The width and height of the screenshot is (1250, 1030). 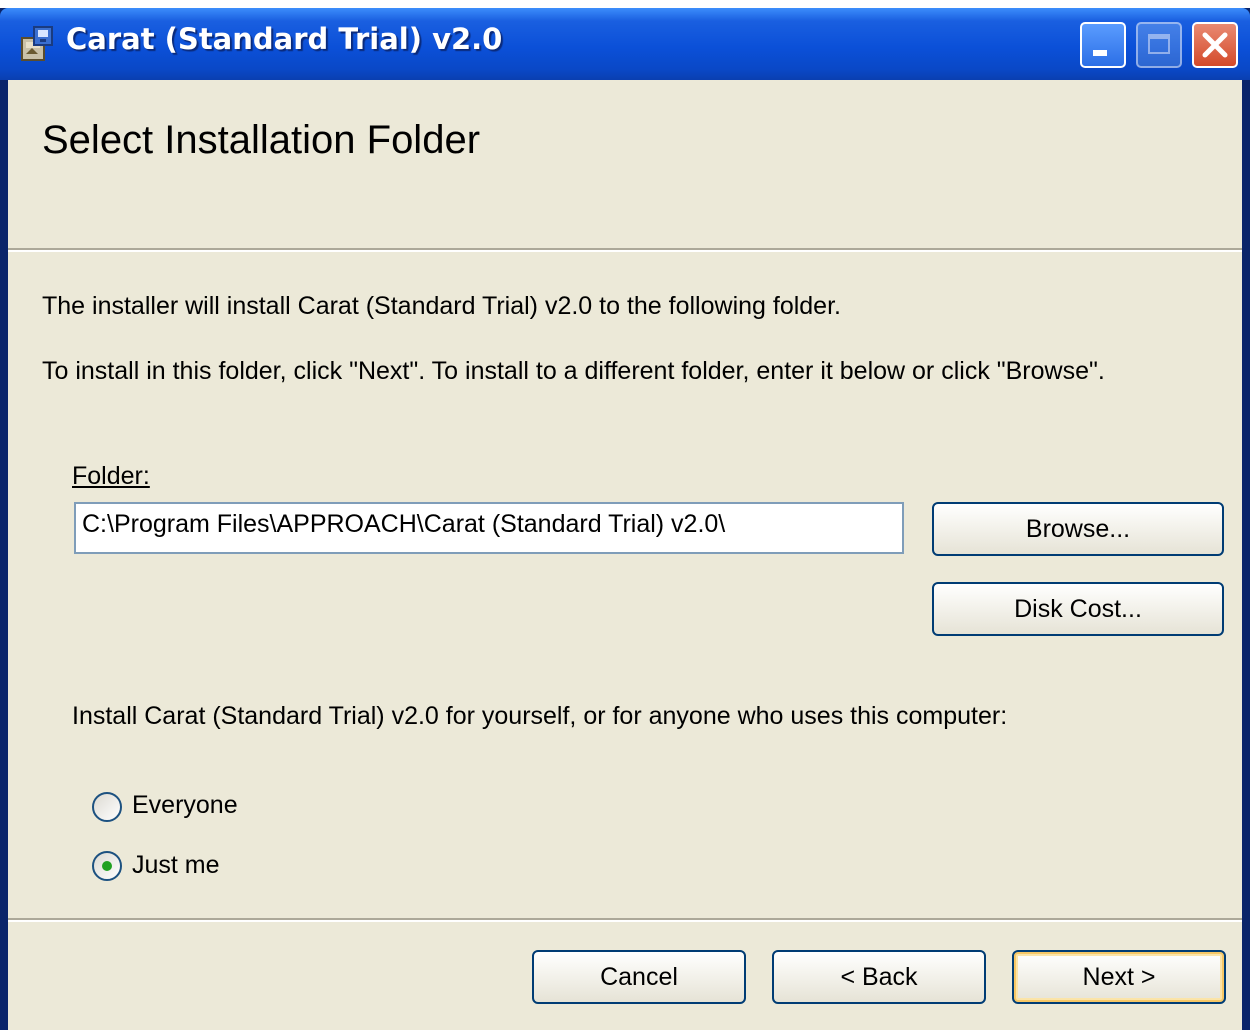 I want to click on header-divider, so click(x=625, y=250).